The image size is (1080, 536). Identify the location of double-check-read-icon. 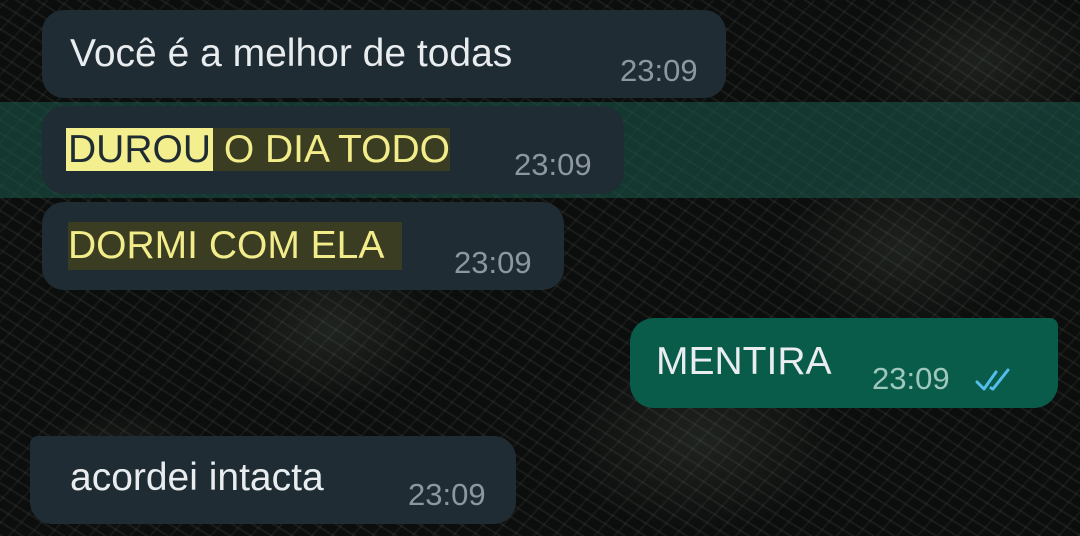
(992, 379).